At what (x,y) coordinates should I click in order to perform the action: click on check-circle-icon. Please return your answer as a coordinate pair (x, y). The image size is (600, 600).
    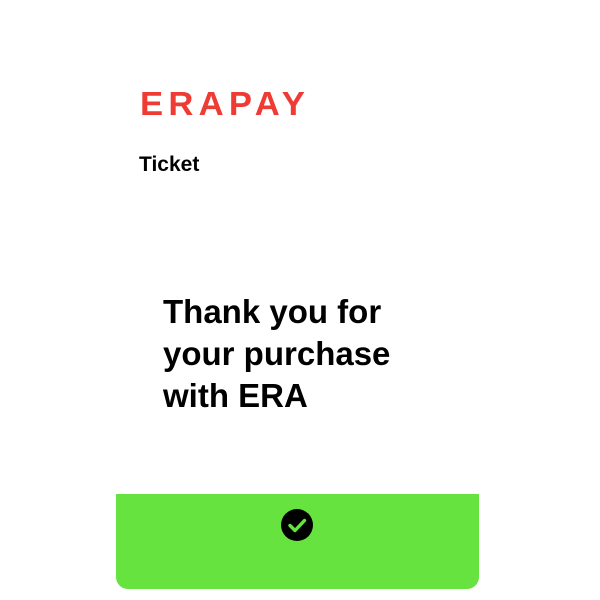
    Looking at the image, I should click on (297, 525).